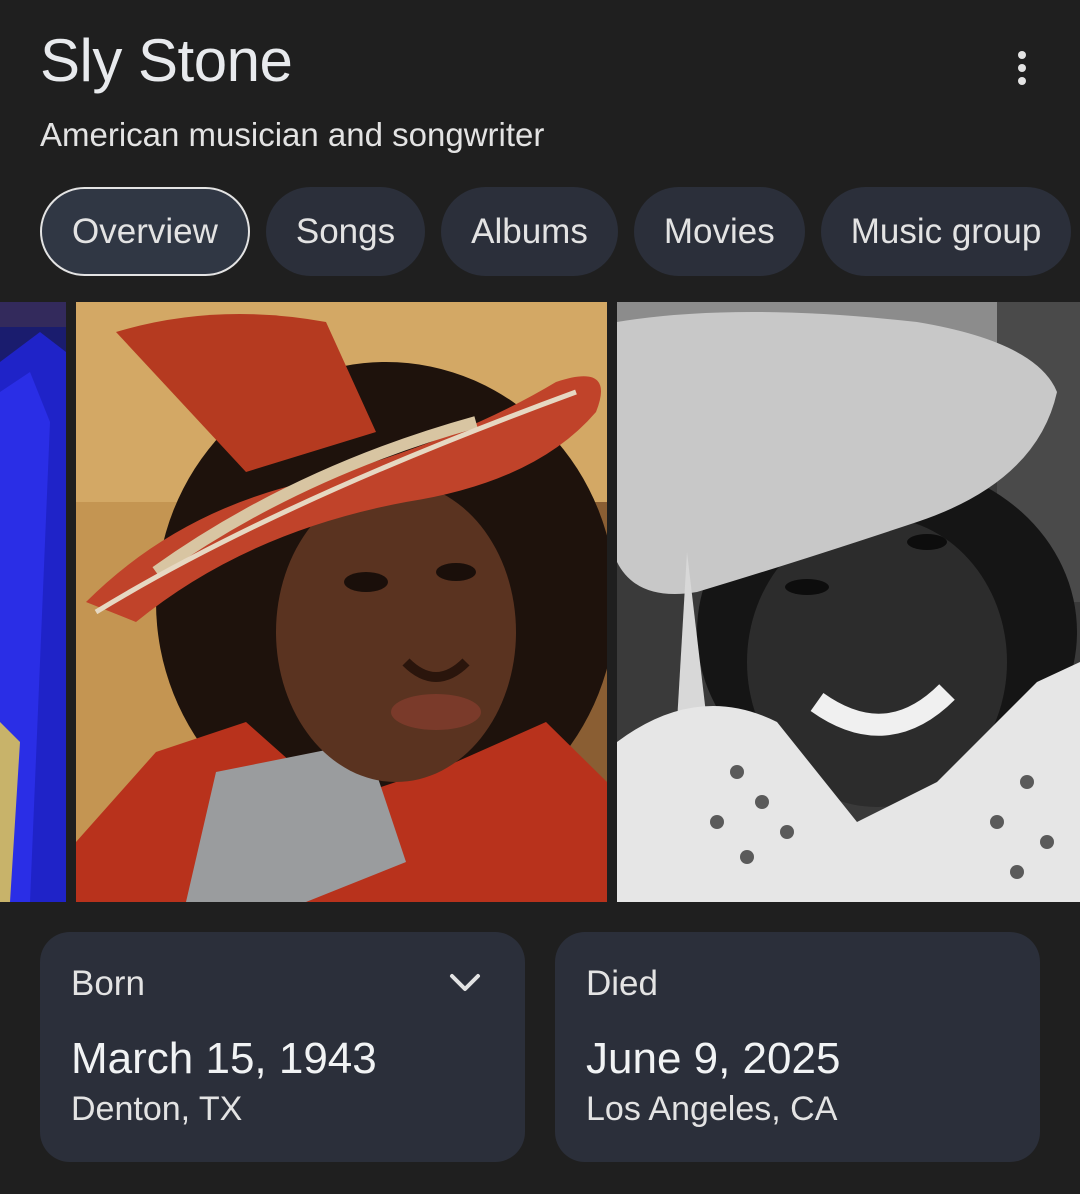 The width and height of the screenshot is (1080, 1194). I want to click on born-place: Denton, TX, so click(157, 1109).